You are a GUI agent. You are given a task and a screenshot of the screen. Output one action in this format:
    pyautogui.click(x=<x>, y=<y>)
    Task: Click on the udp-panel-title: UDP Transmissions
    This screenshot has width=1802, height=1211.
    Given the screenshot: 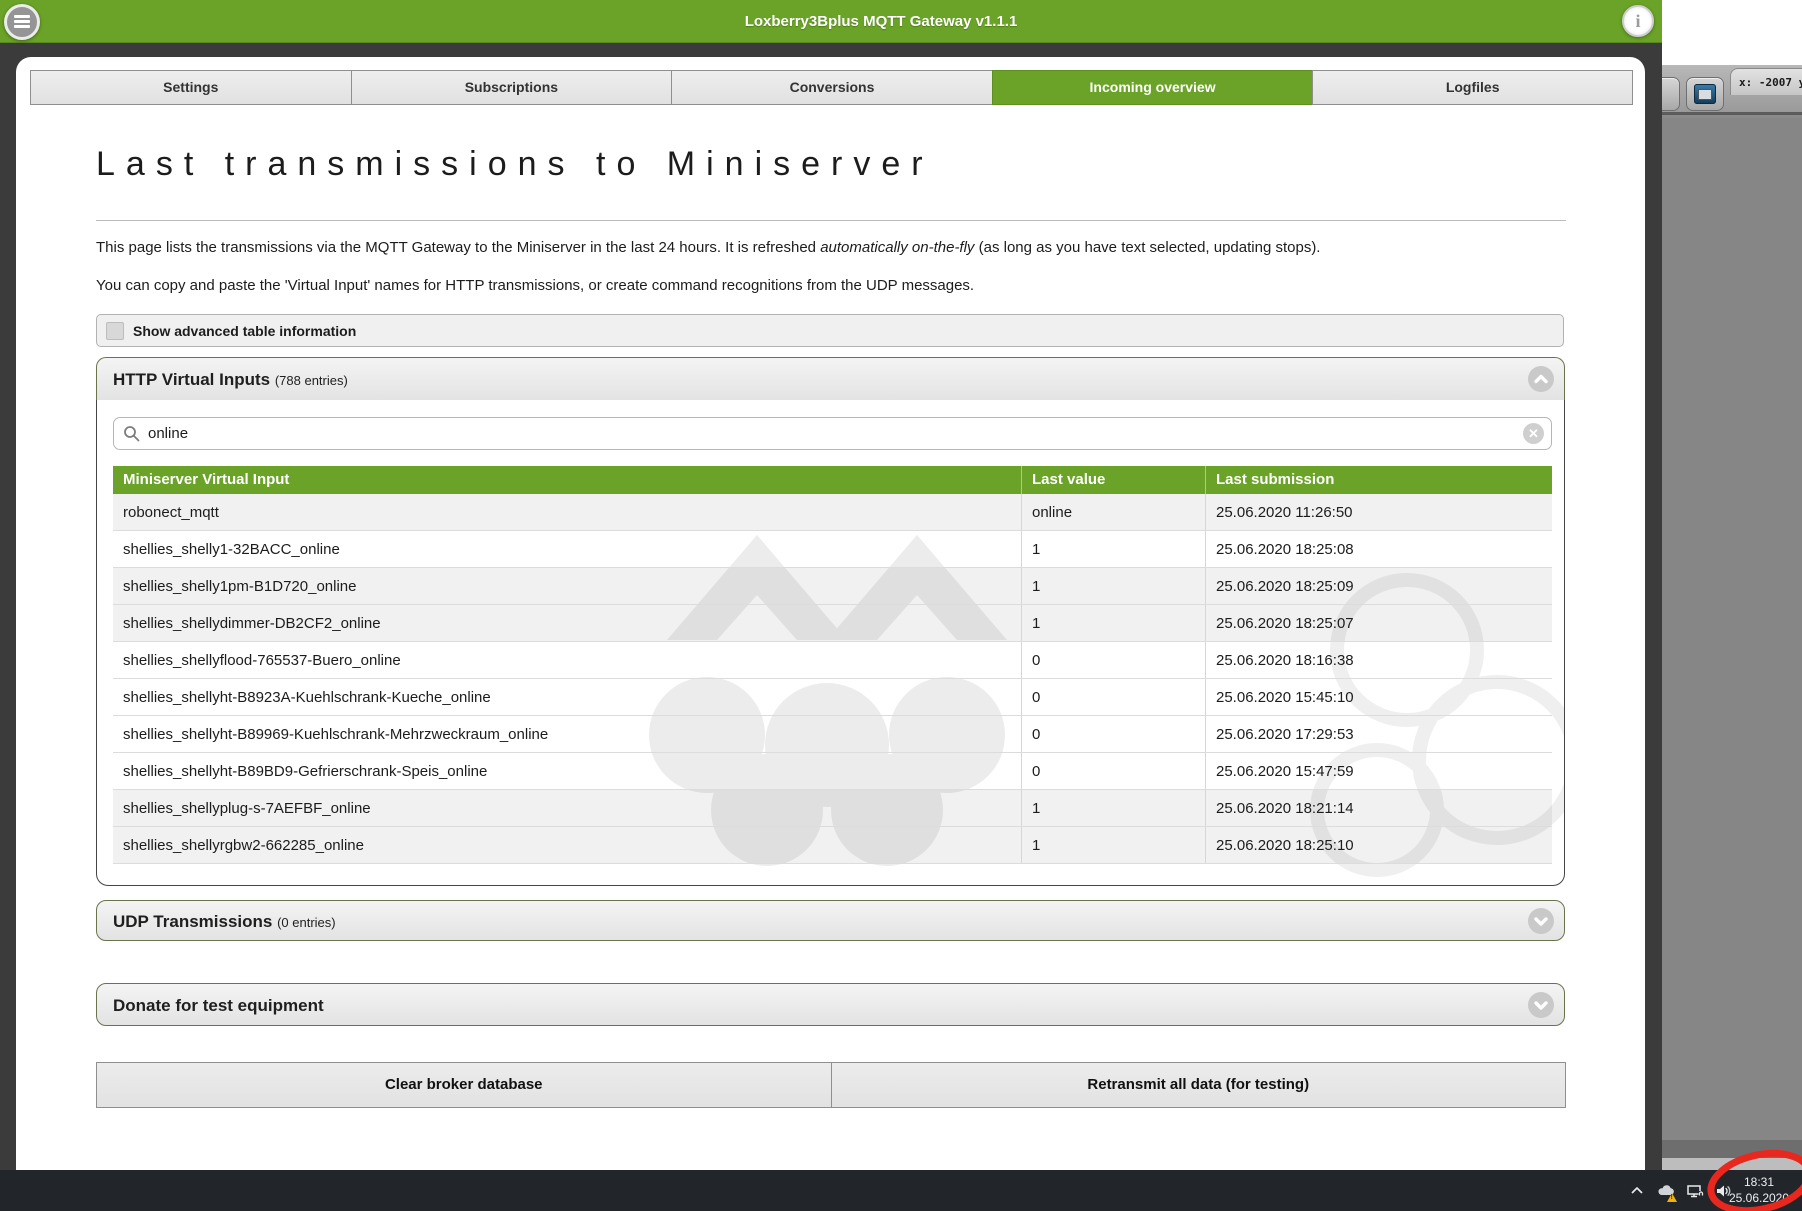 What is the action you would take?
    pyautogui.click(x=193, y=921)
    